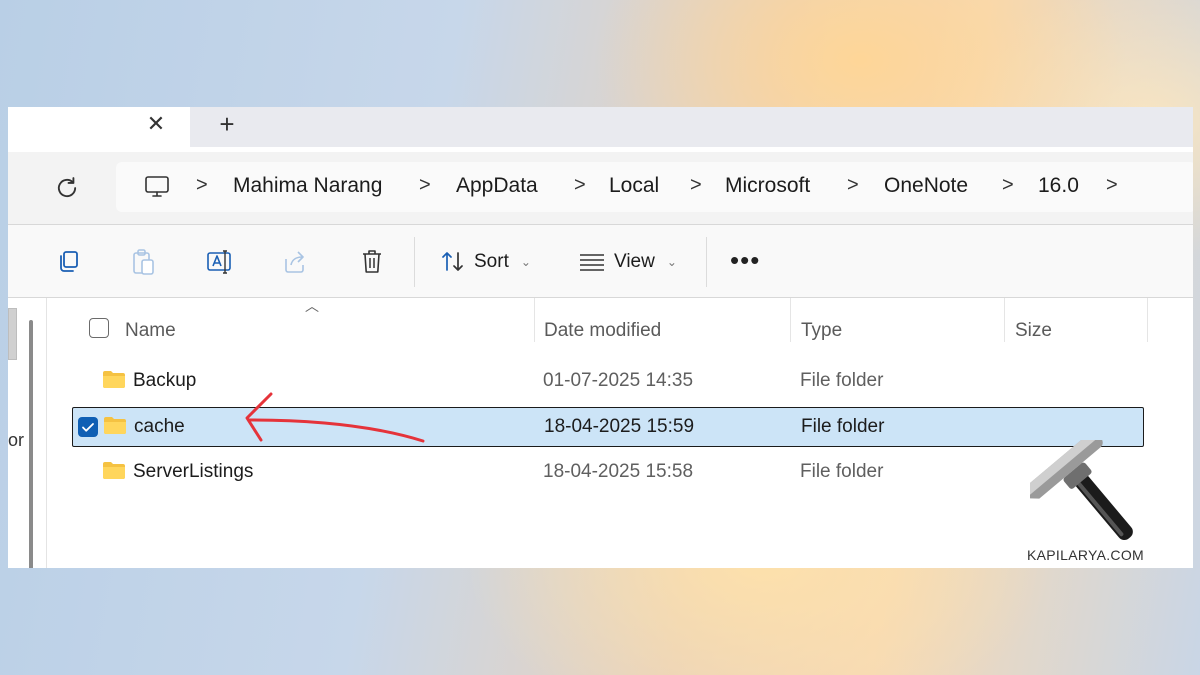 This screenshot has width=1200, height=675. What do you see at coordinates (307, 186) in the screenshot?
I see `breadcrumb-item-user: Mahima Narang` at bounding box center [307, 186].